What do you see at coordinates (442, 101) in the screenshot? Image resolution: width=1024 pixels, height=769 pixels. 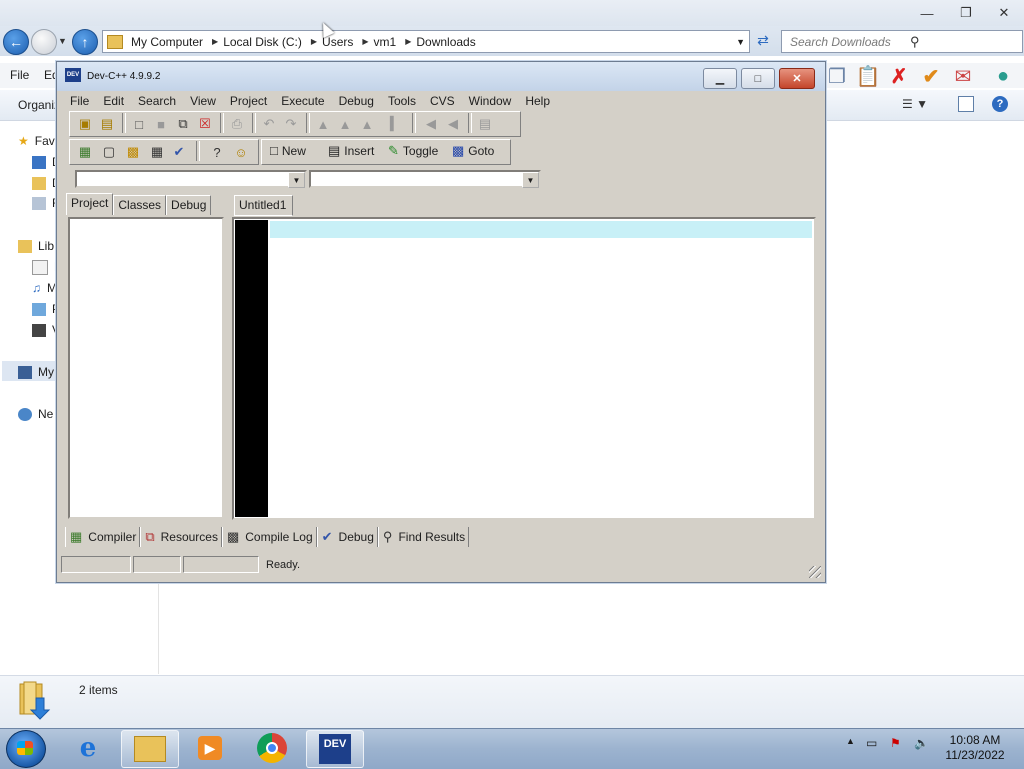 I see `menu-cvs: CVS` at bounding box center [442, 101].